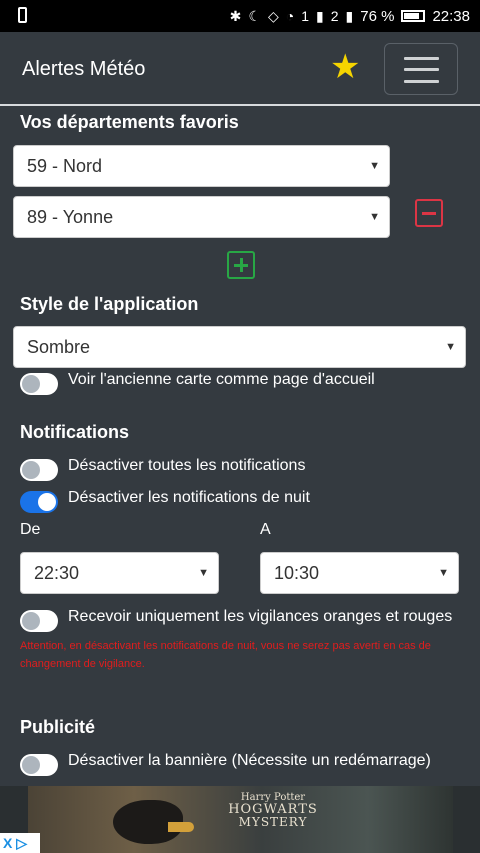  What do you see at coordinates (254, 16) in the screenshot?
I see `do-not-disturb-icon: ☾` at bounding box center [254, 16].